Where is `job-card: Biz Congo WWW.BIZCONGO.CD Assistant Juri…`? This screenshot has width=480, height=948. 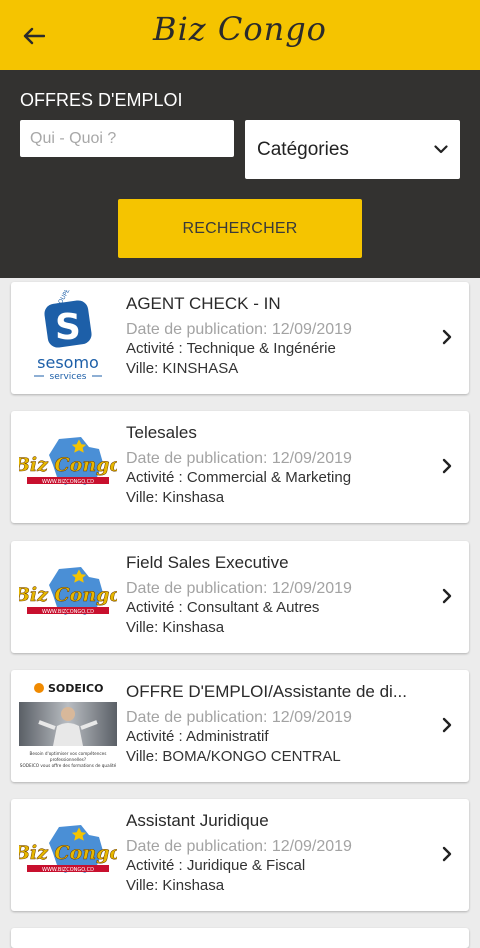
job-card: Biz Congo WWW.BIZCONGO.CD Assistant Juri… is located at coordinates (240, 855).